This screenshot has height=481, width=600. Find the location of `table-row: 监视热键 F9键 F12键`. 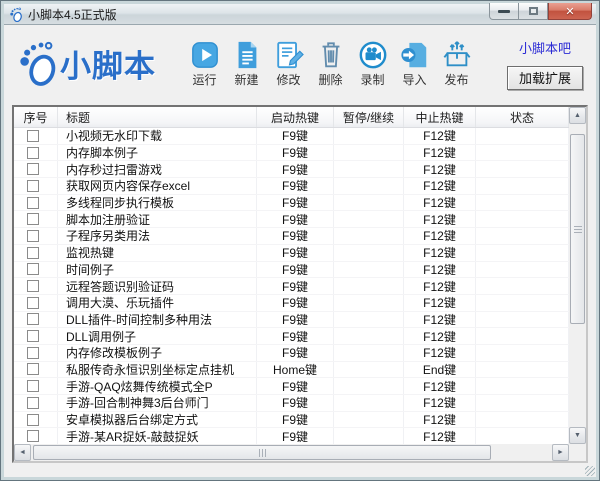

table-row: 监视热键 F9键 F12键 is located at coordinates (291, 253).